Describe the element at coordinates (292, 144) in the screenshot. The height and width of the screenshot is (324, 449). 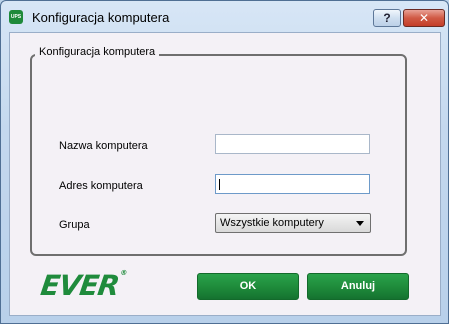
I see `computer-name-input` at that location.